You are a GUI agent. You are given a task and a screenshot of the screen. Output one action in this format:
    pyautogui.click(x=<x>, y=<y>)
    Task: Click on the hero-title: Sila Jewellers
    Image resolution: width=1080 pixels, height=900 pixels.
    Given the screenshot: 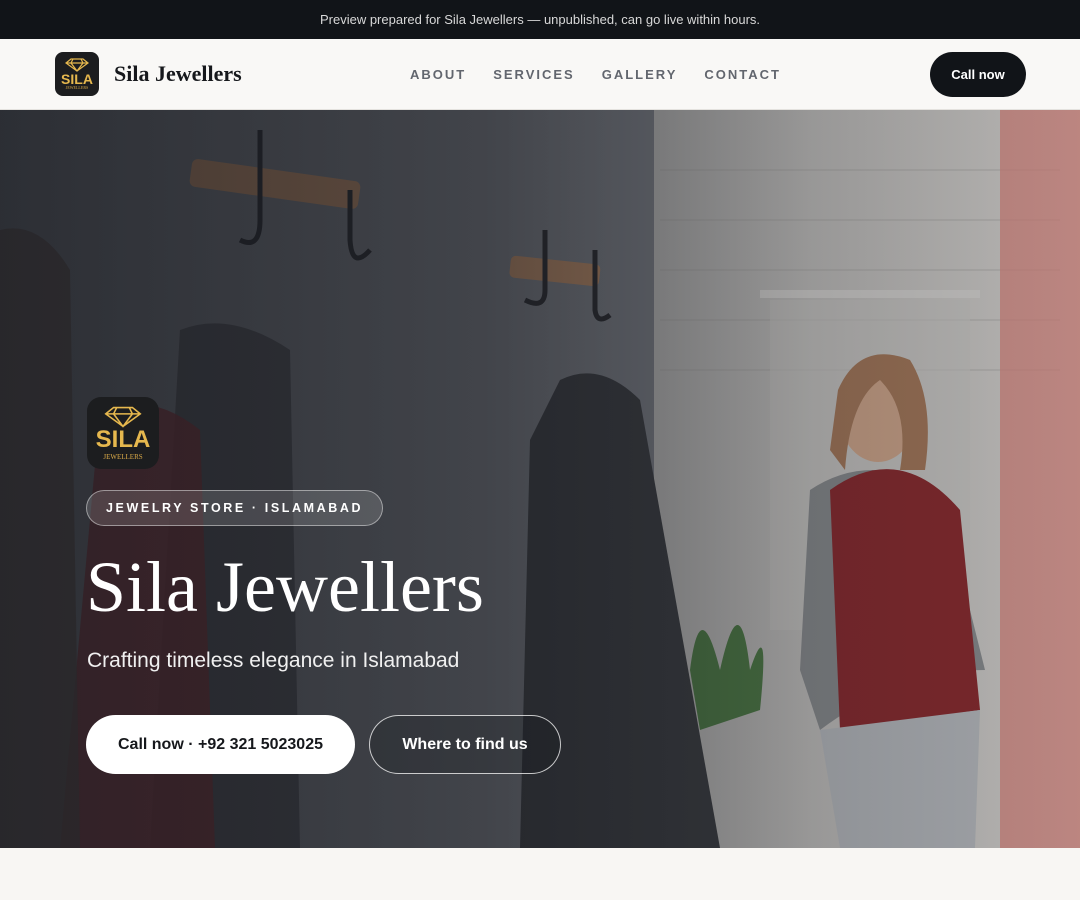 What is the action you would take?
    pyautogui.click(x=285, y=587)
    